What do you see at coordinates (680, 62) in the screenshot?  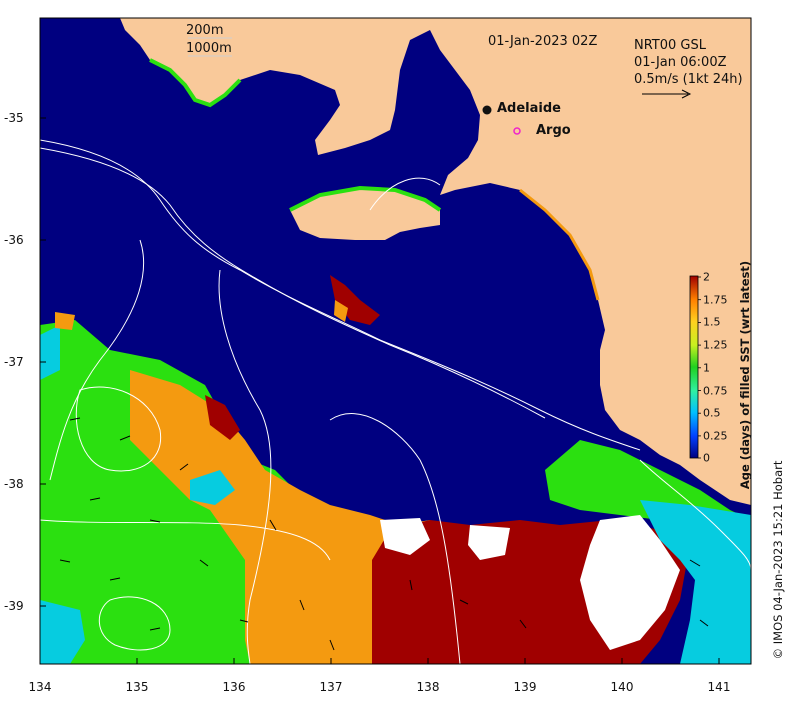 I see `valid-time: 01-Jan 06:00Z` at bounding box center [680, 62].